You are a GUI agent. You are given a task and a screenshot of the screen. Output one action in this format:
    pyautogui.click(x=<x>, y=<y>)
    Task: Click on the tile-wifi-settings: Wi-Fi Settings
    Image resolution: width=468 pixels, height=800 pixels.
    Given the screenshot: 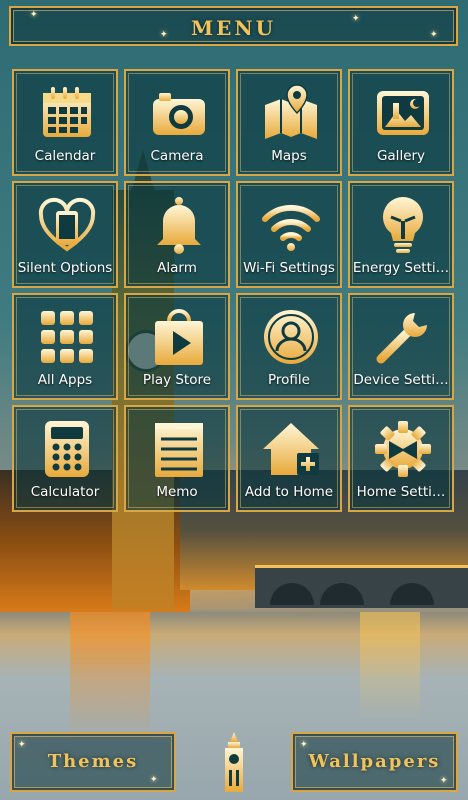 What is the action you would take?
    pyautogui.click(x=289, y=234)
    